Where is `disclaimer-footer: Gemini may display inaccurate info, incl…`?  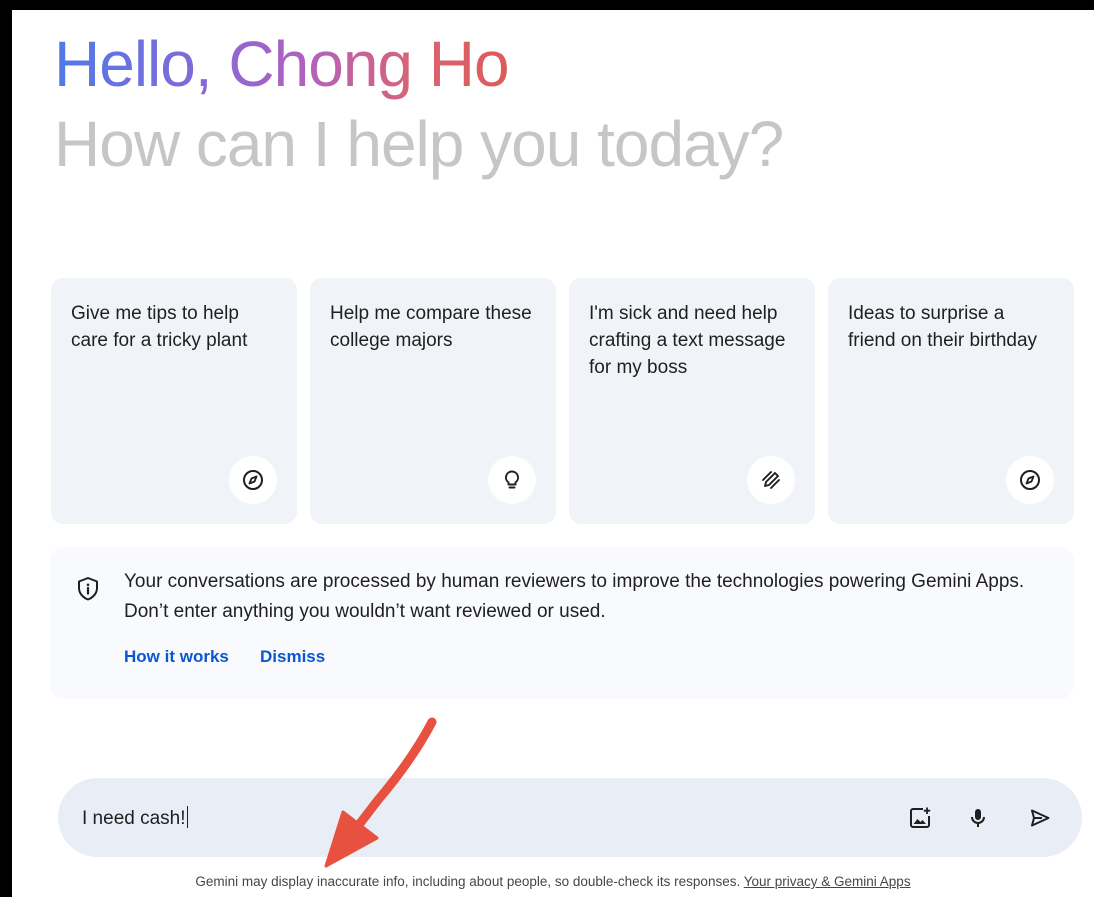 disclaimer-footer: Gemini may display inaccurate info, incl… is located at coordinates (553, 881).